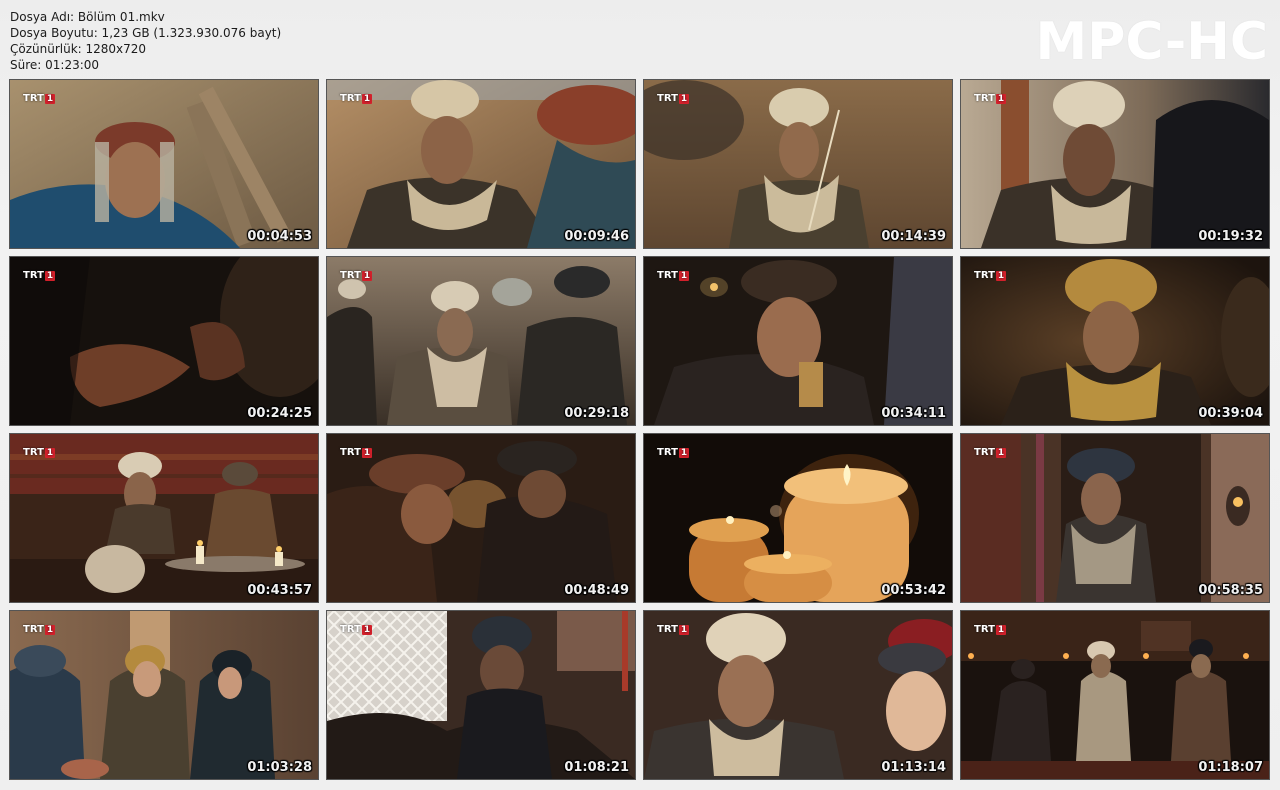 The height and width of the screenshot is (790, 1280). What do you see at coordinates (596, 413) in the screenshot?
I see `timestamp-label: 00:29:18` at bounding box center [596, 413].